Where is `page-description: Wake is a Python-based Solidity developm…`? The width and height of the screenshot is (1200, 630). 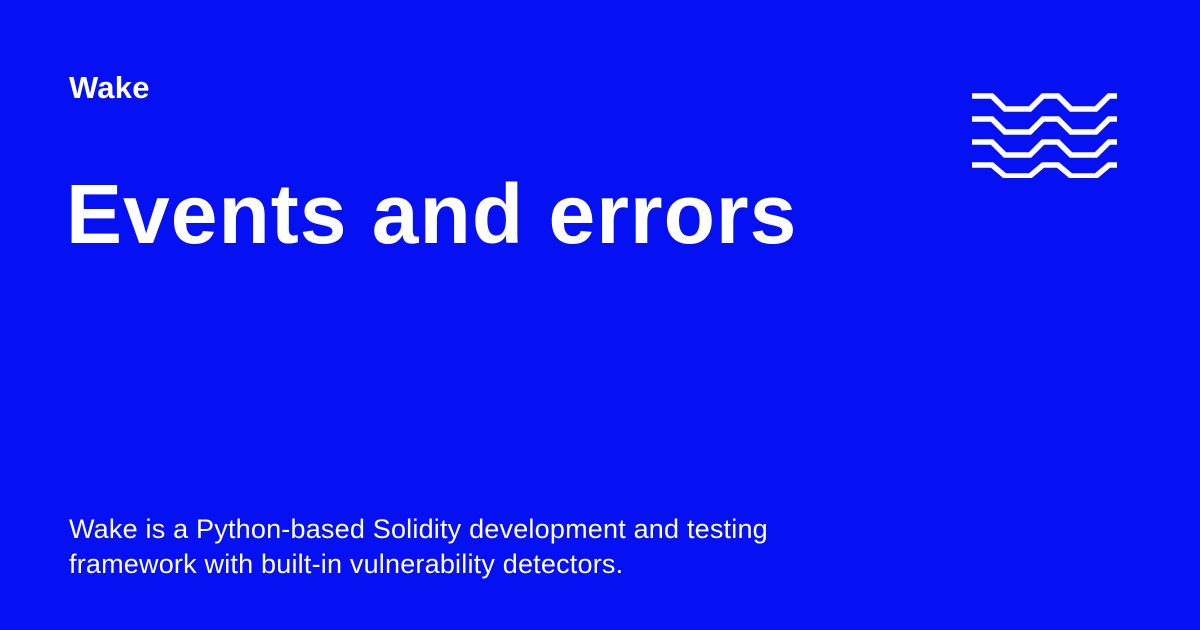
page-description: Wake is a Python-based Solidity developm… is located at coordinates (418, 546).